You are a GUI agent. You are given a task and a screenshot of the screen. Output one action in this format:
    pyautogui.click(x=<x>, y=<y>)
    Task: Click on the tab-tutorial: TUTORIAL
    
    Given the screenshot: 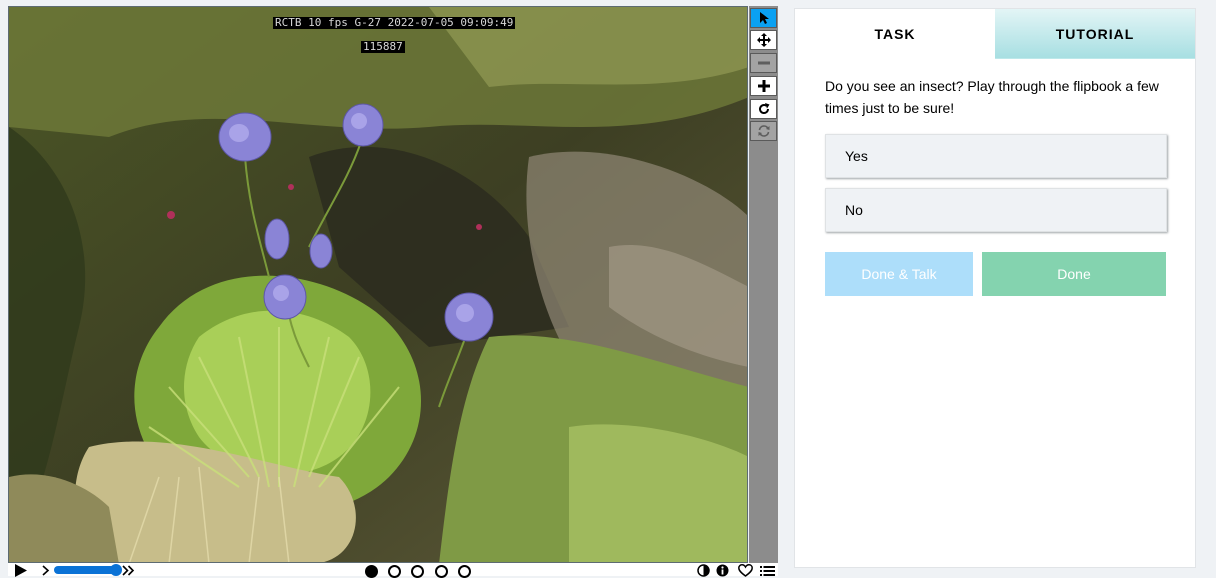 What is the action you would take?
    pyautogui.click(x=1095, y=34)
    